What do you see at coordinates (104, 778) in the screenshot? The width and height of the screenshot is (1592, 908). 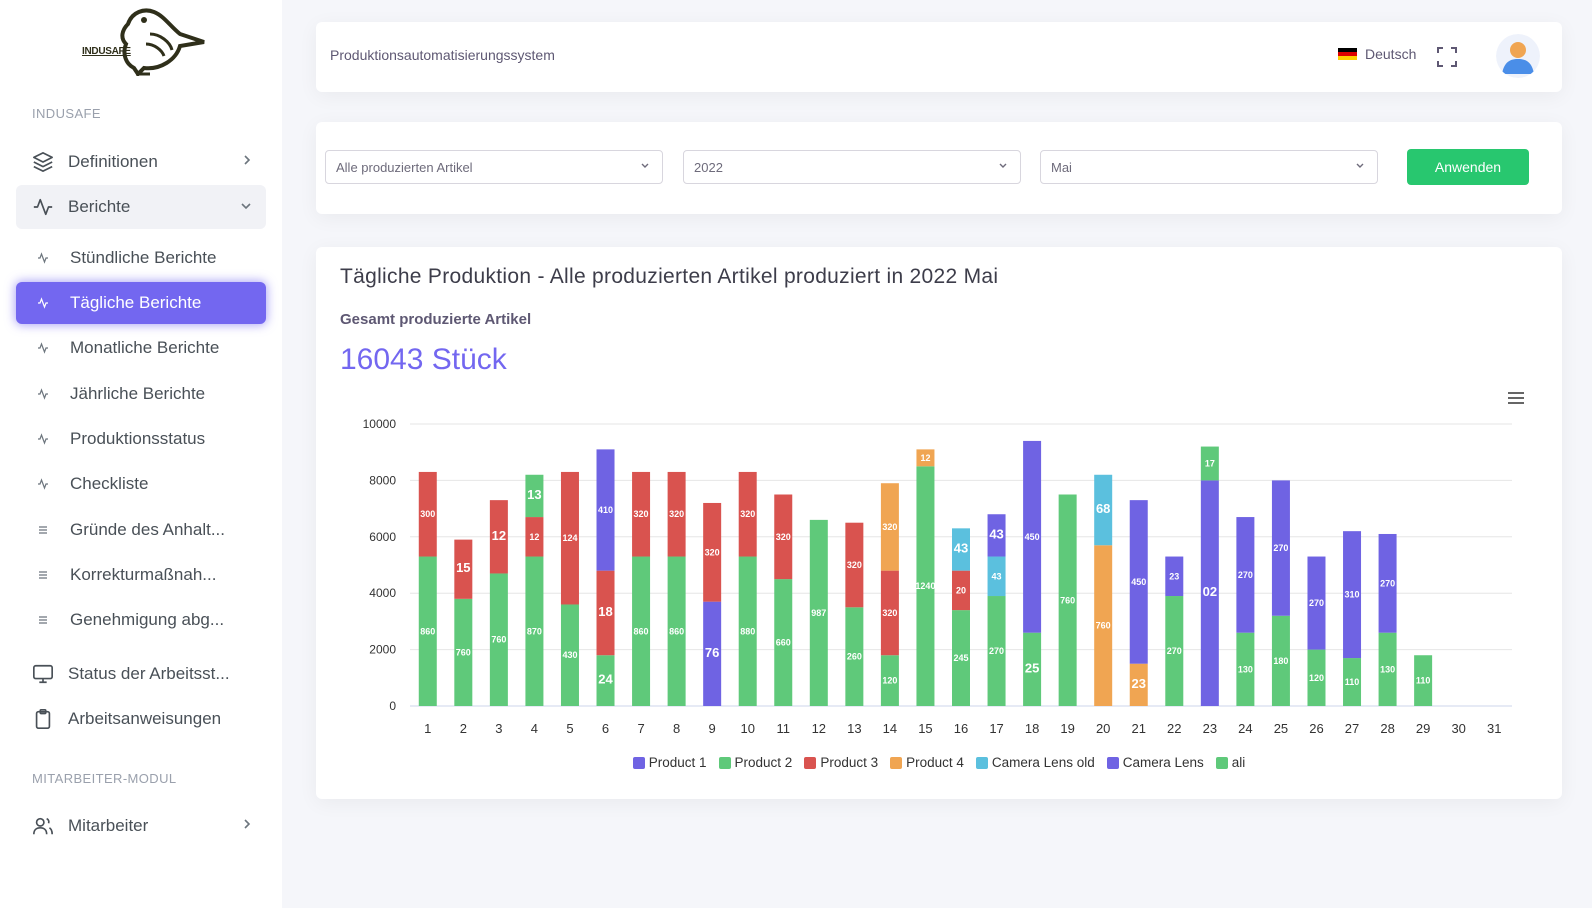 I see `section-title-mitarbeiter: MITARBEITER-MODUL` at bounding box center [104, 778].